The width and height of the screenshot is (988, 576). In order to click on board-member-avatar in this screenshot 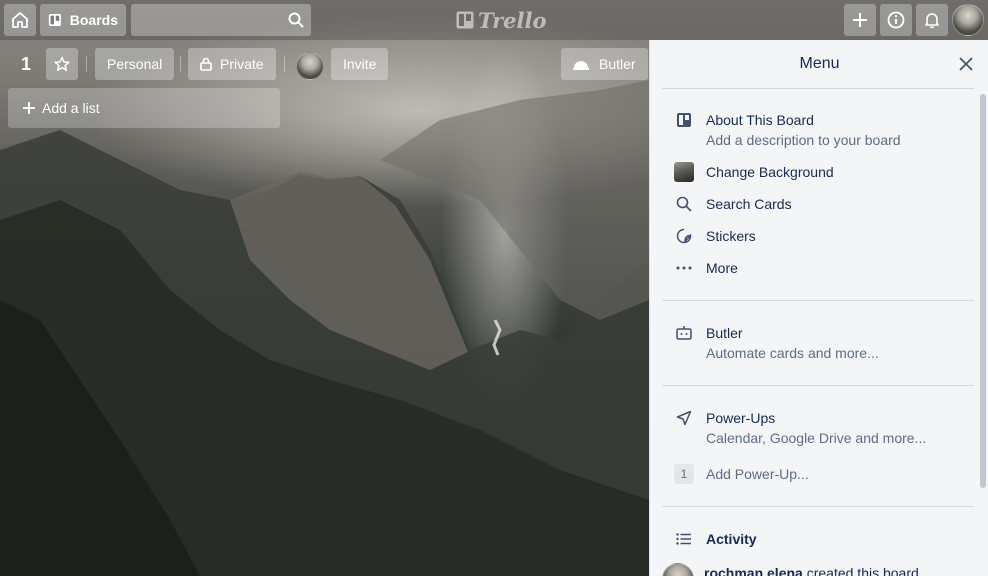, I will do `click(310, 66)`.